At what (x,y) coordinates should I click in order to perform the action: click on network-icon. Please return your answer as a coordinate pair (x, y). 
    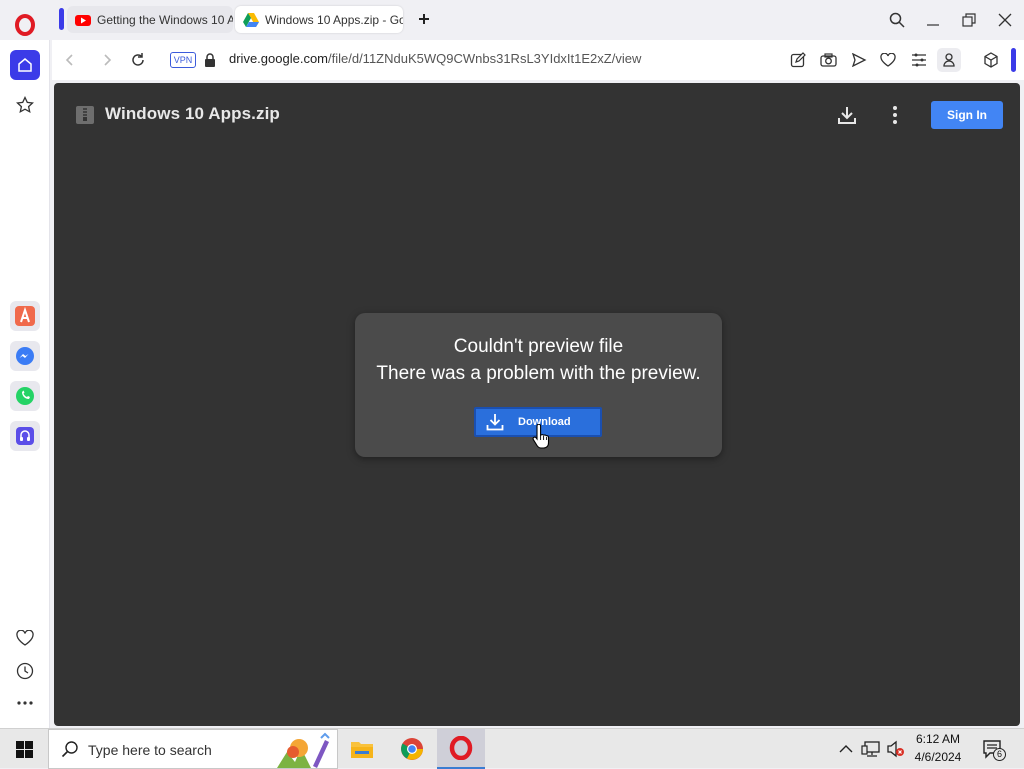
    Looking at the image, I should click on (871, 749).